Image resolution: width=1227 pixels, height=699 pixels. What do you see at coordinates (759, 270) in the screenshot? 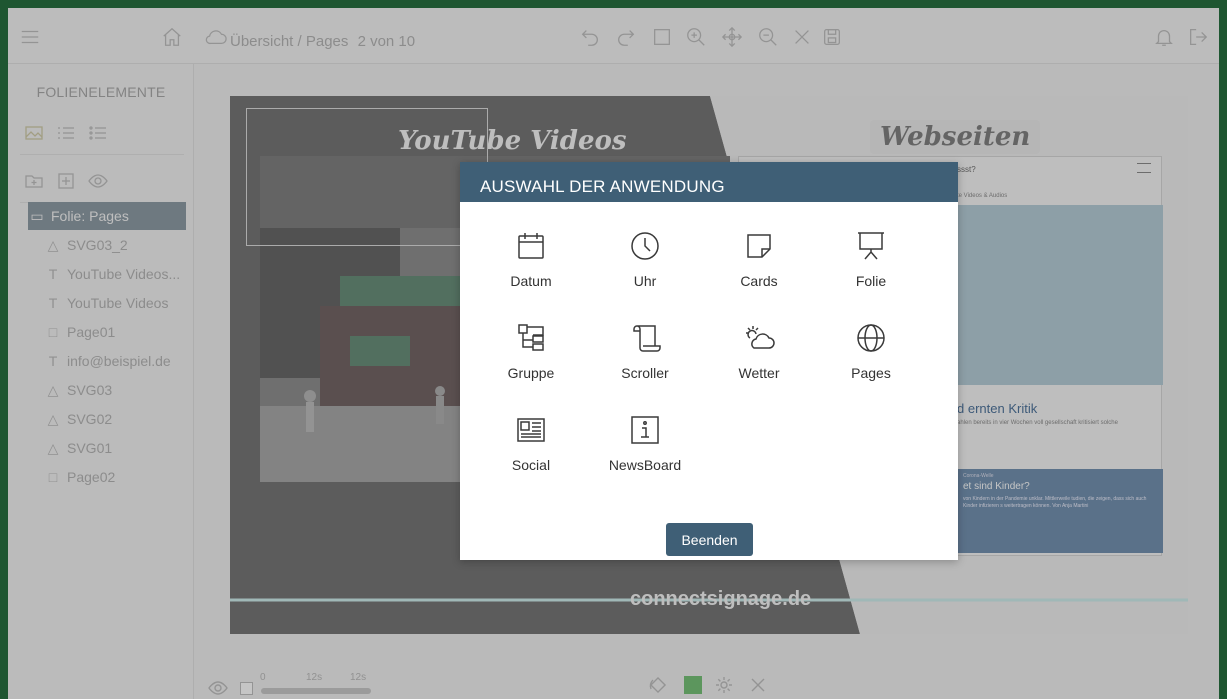
I see `app-cards: Cards` at bounding box center [759, 270].